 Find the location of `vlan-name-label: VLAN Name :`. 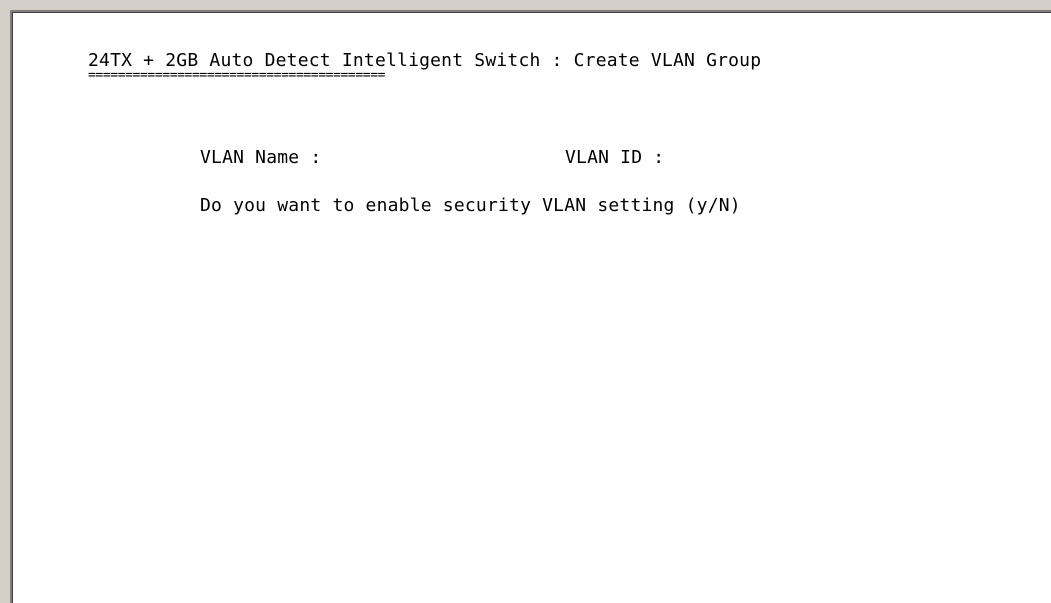

vlan-name-label: VLAN Name : is located at coordinates (261, 157).